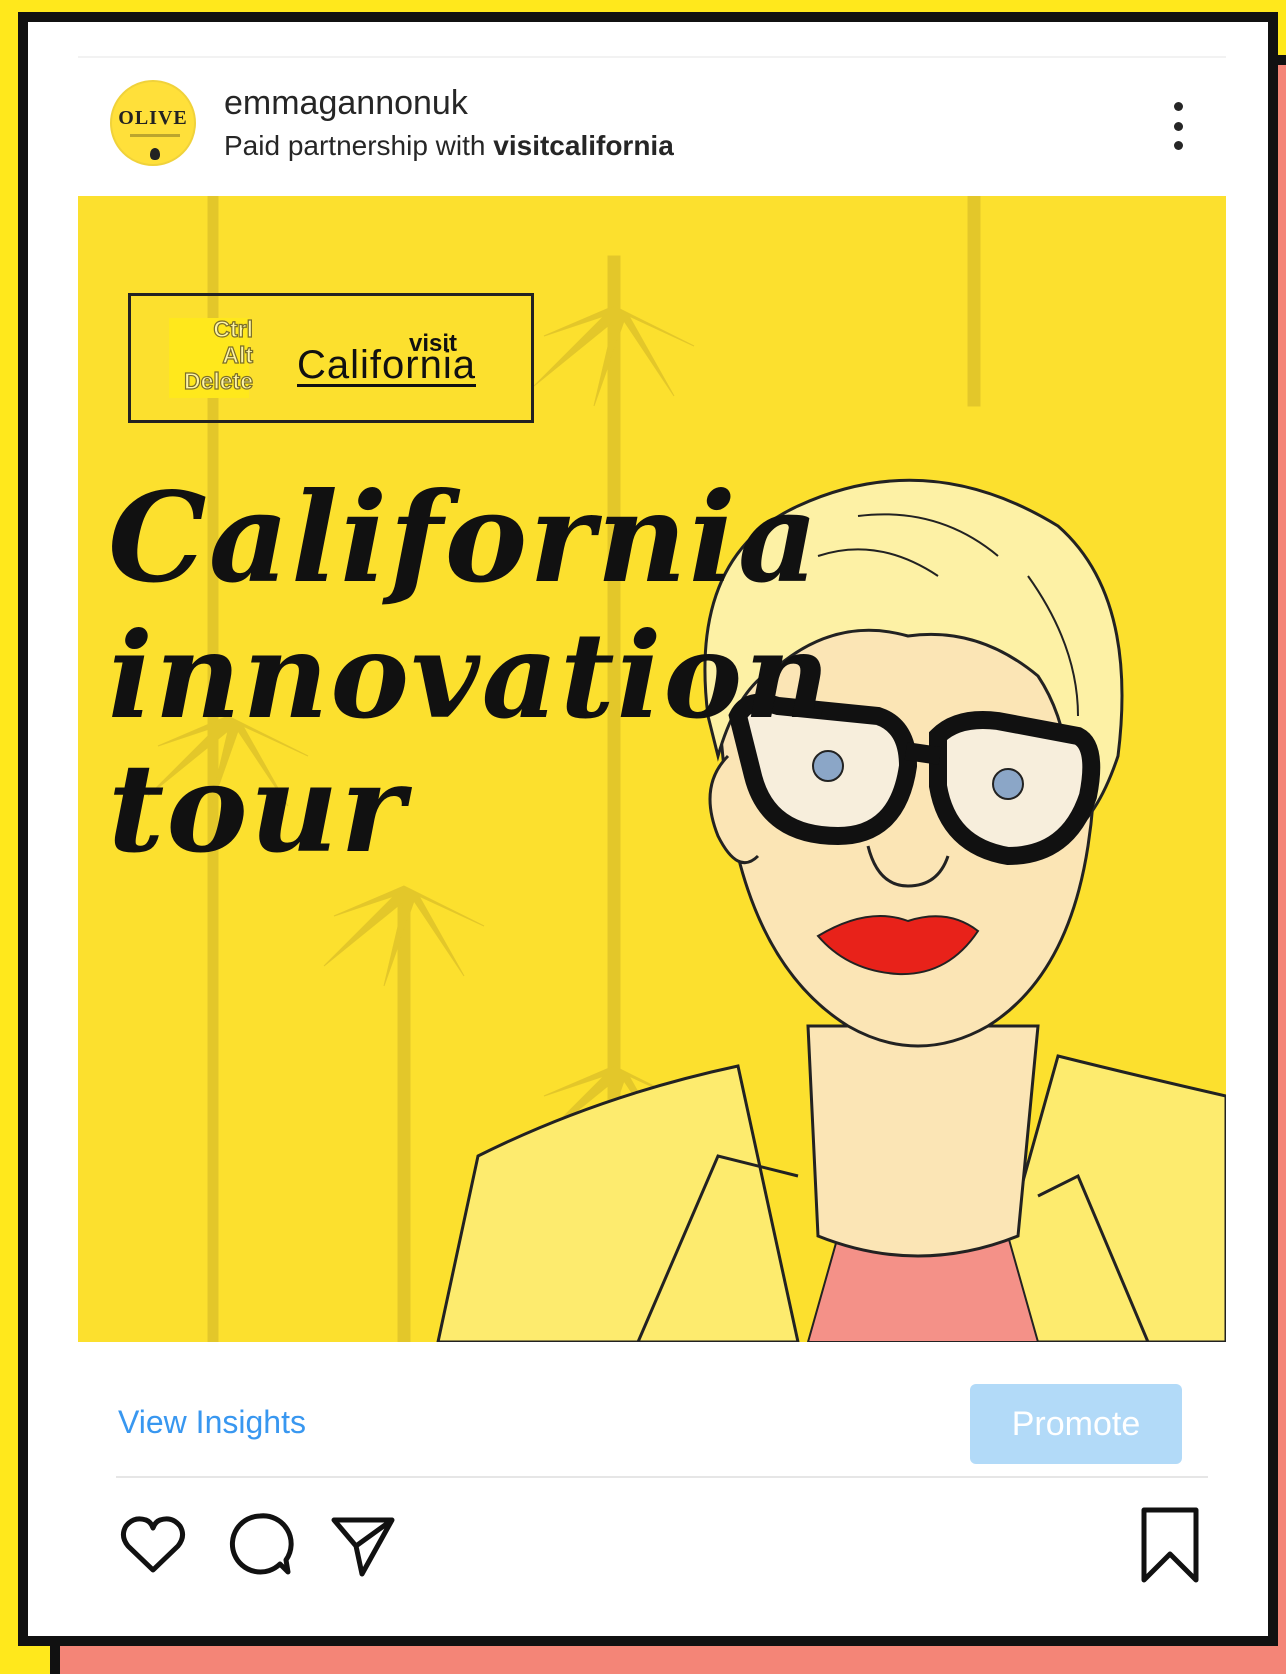 This screenshot has width=1286, height=1674. Describe the element at coordinates (218, 380) in the screenshot. I see `logo-line: Delete` at that location.